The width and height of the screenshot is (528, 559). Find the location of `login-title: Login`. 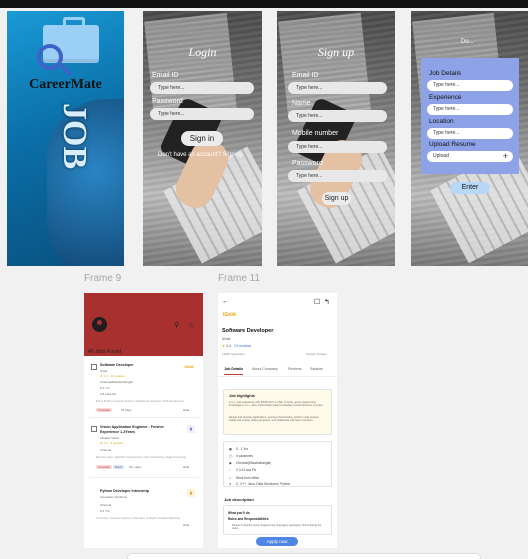

login-title: Login is located at coordinates (202, 52).